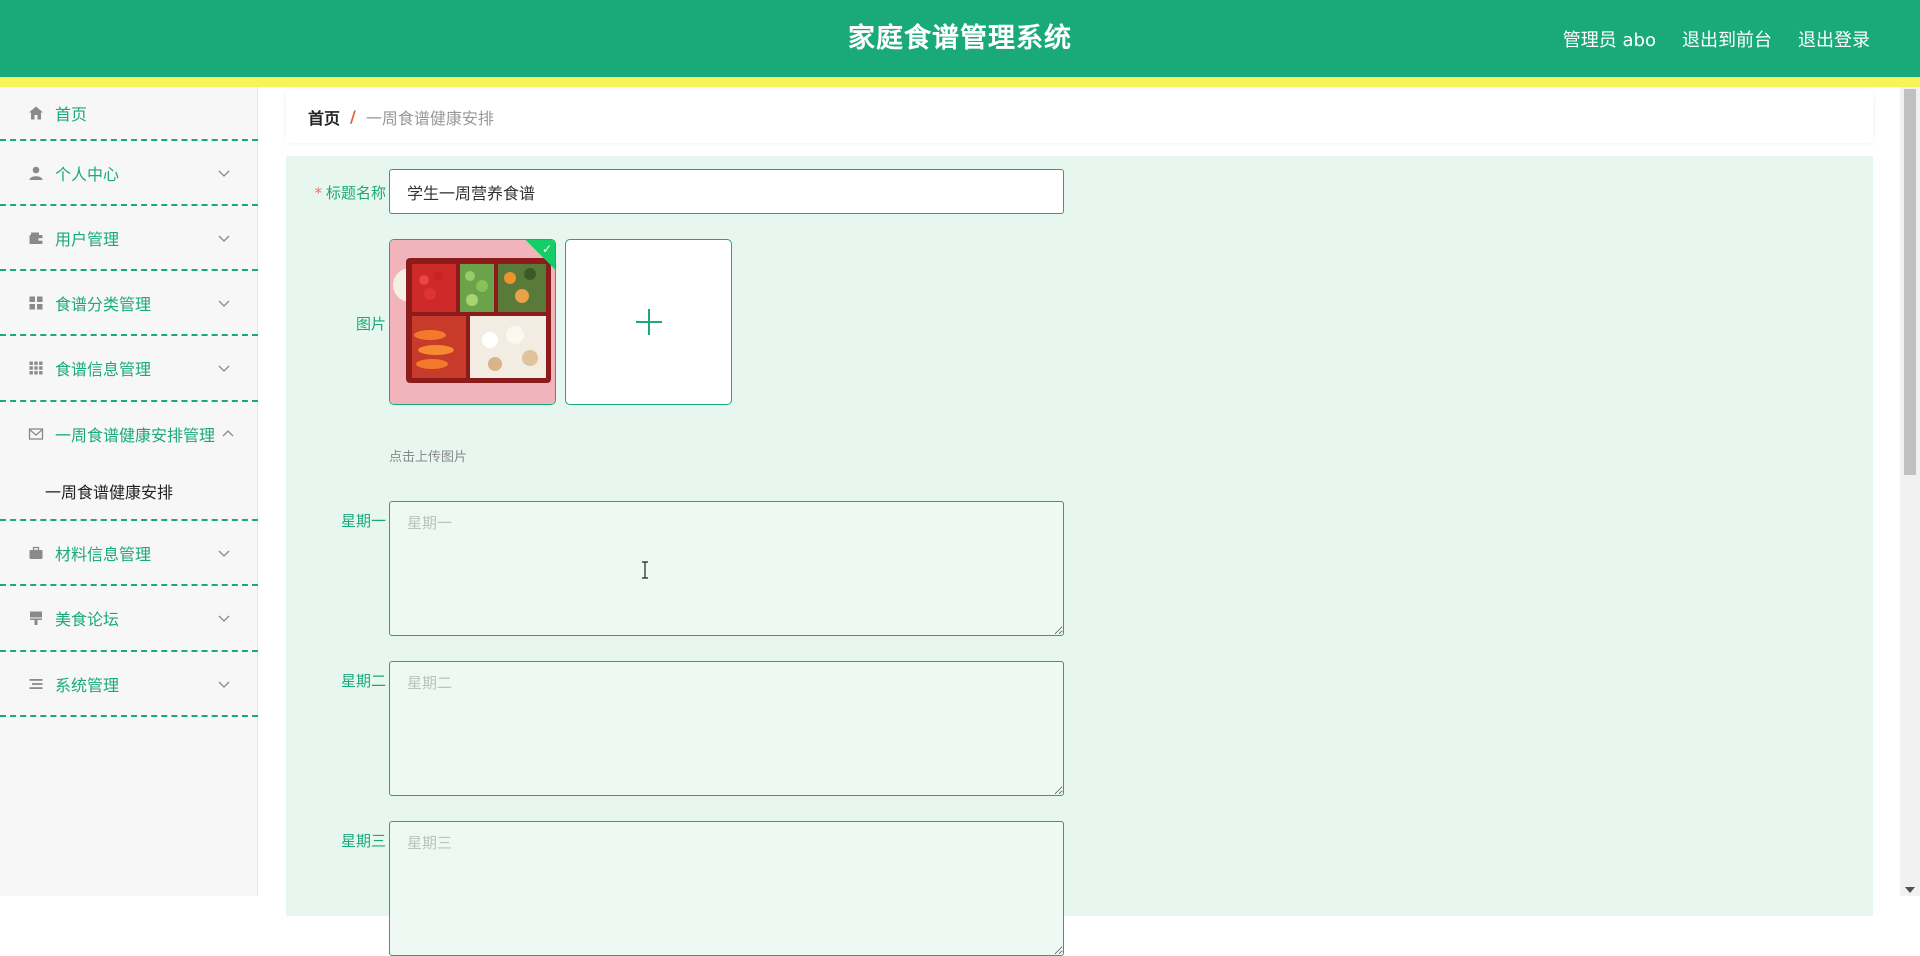 Image resolution: width=1920 pixels, height=956 pixels. What do you see at coordinates (318, 193) in the screenshot?
I see `required-mark: *` at bounding box center [318, 193].